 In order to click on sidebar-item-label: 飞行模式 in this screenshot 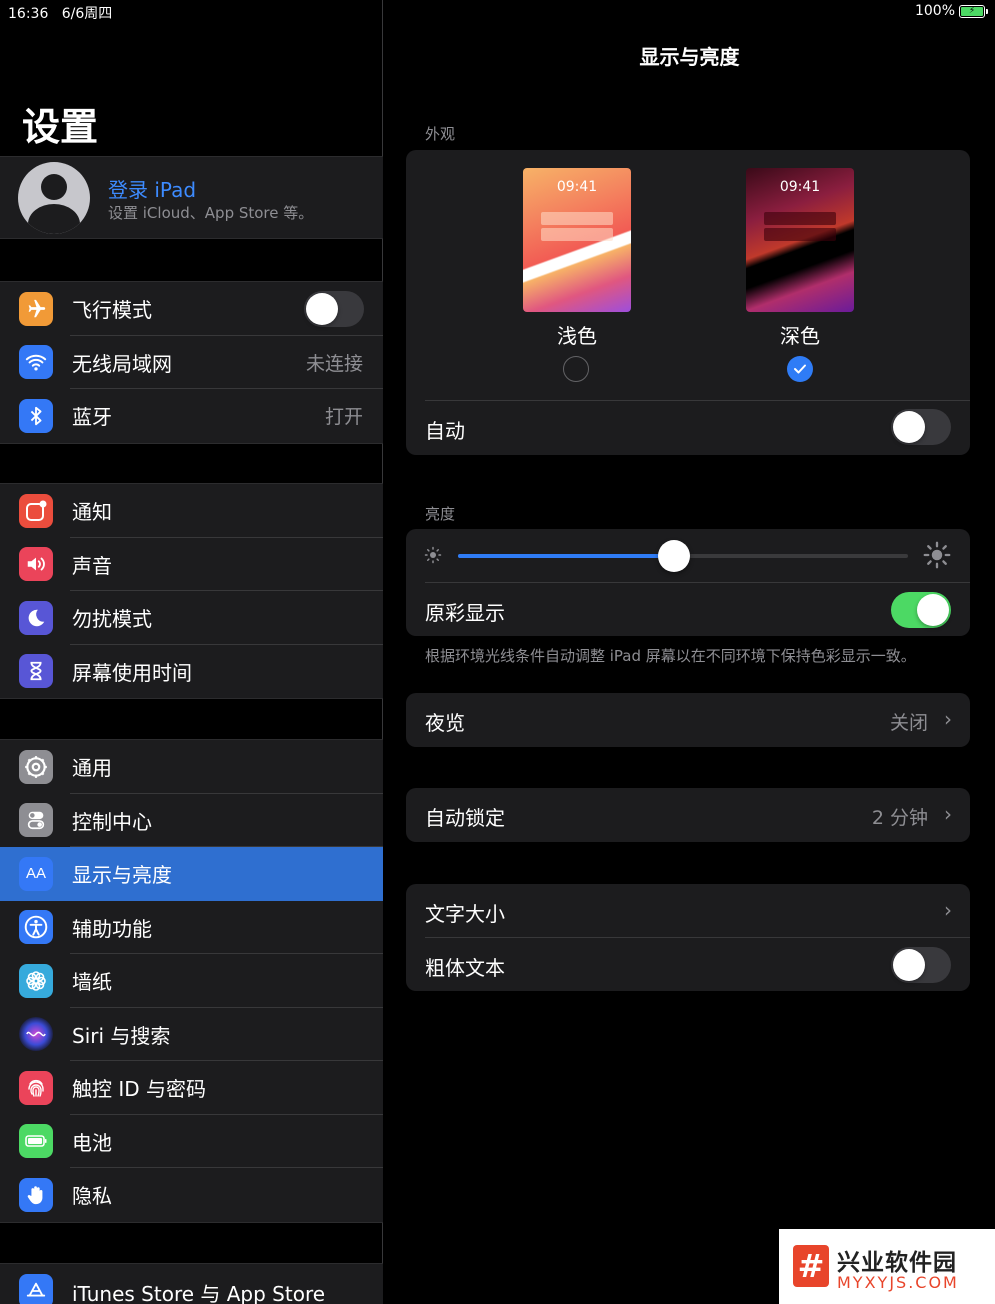, I will do `click(112, 310)`.